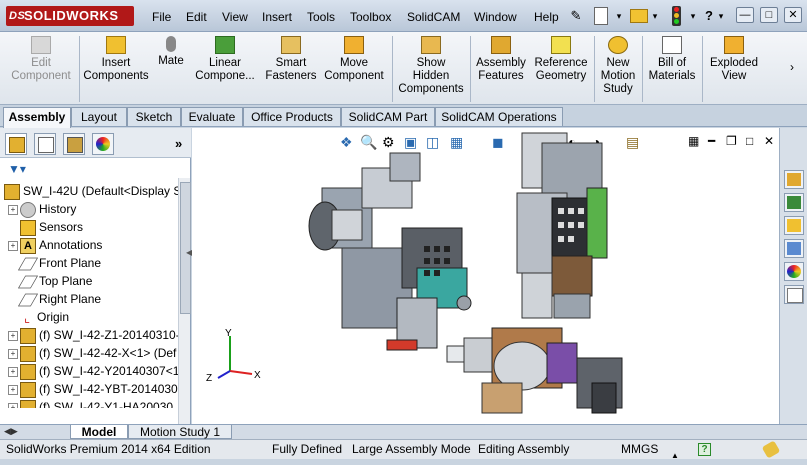 Image resolution: width=807 pixels, height=465 pixels. I want to click on chevron-right-icon: ›, so click(792, 67).